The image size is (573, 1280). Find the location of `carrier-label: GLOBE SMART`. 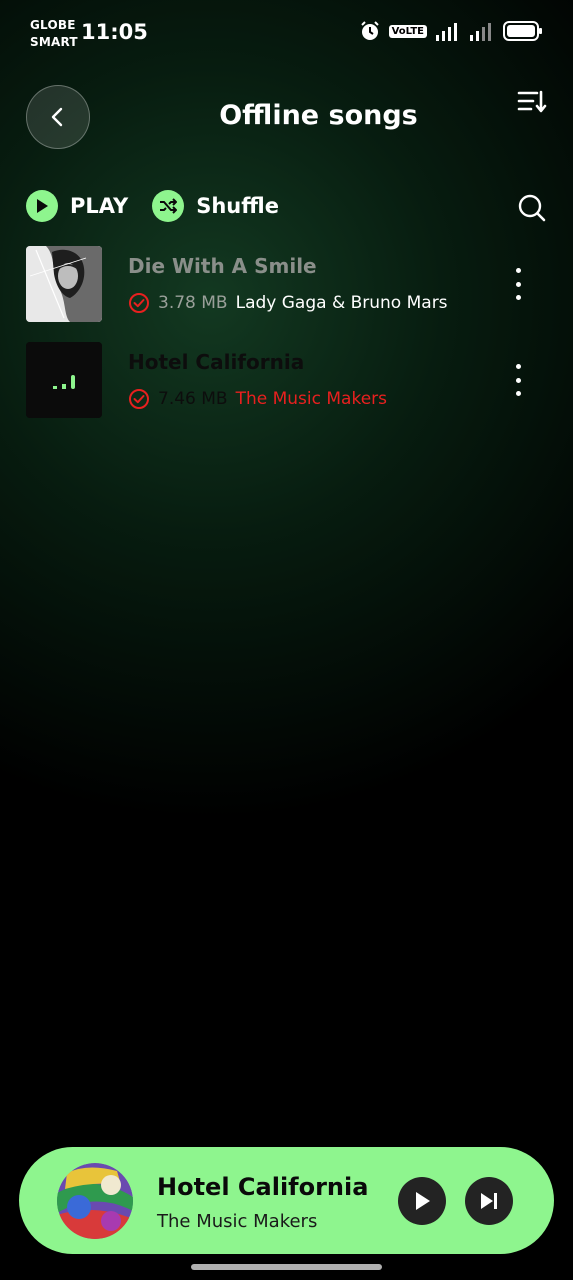

carrier-label: GLOBE SMART is located at coordinates (54, 34).